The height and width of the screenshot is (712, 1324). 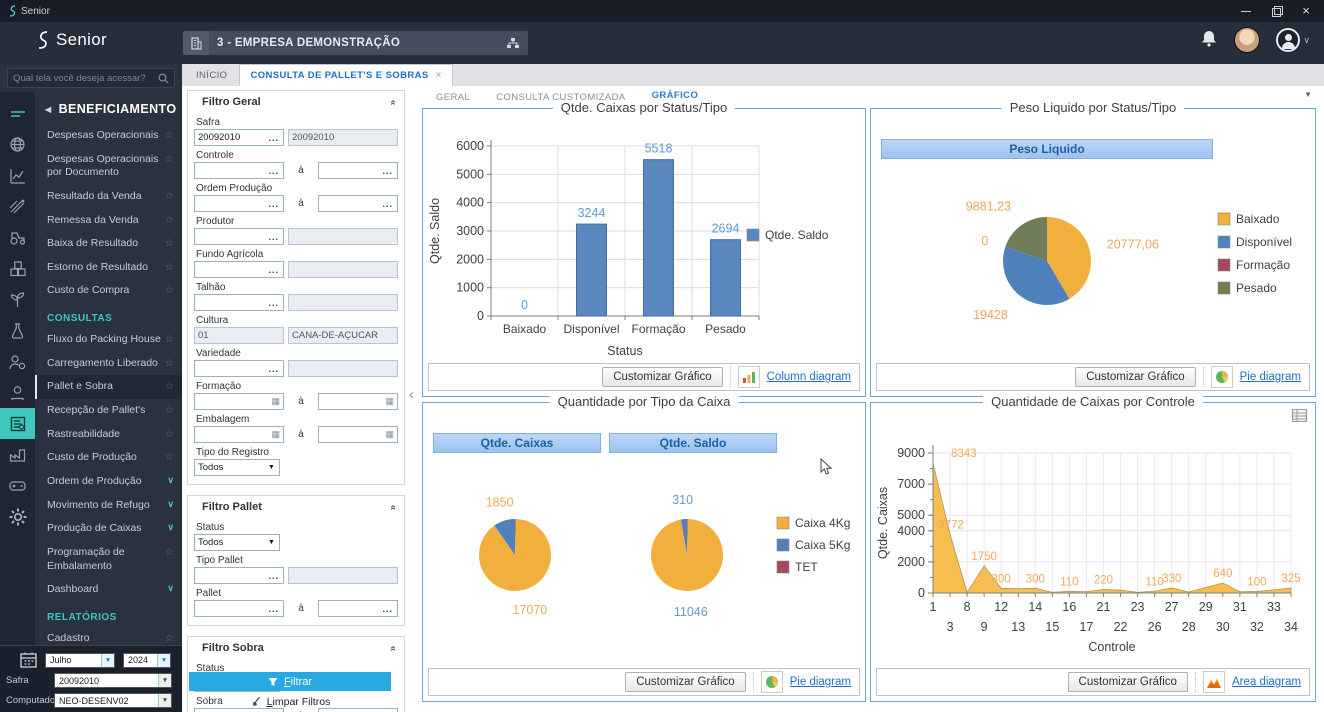 I want to click on series-toggle-qtde-saldo: Qtde. Saldo, so click(x=693, y=443).